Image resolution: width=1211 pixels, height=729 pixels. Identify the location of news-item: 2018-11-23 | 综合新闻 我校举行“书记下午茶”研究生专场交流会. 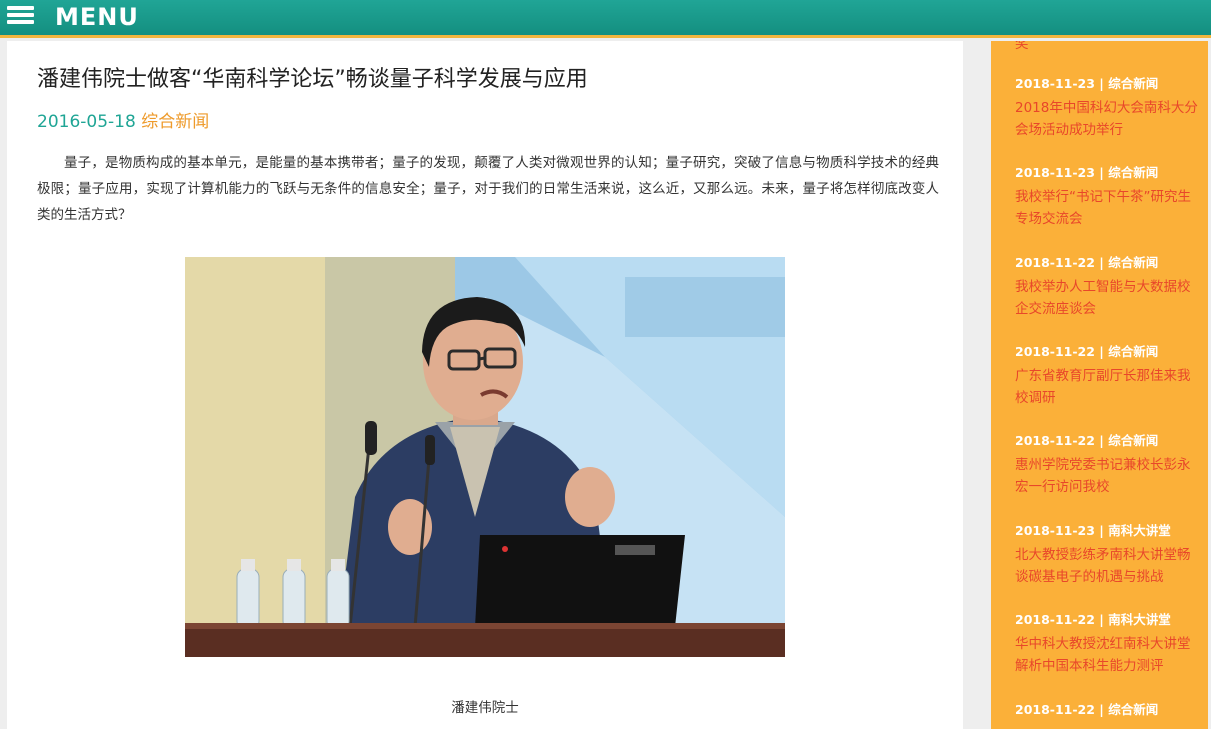
(1107, 197).